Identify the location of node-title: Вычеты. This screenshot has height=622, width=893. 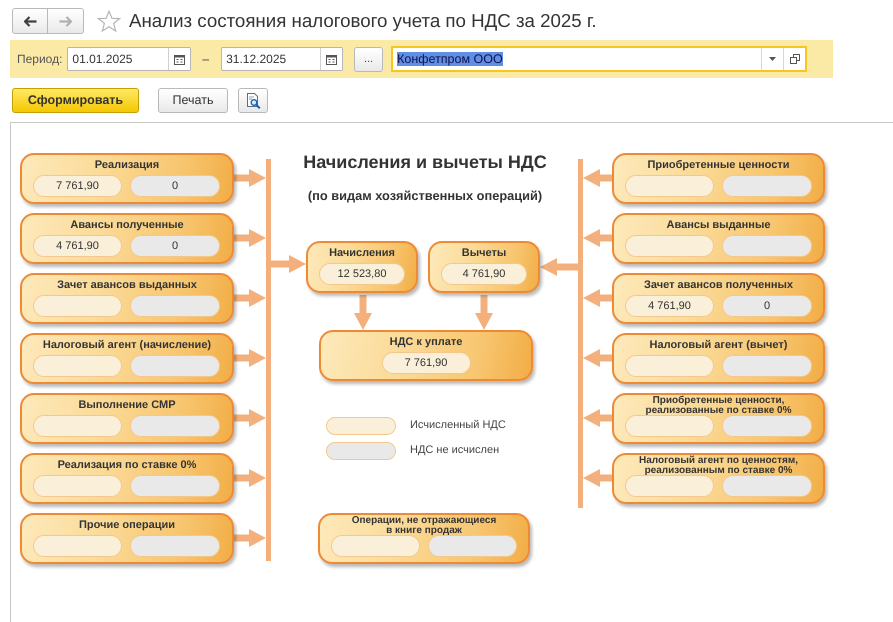
(484, 253).